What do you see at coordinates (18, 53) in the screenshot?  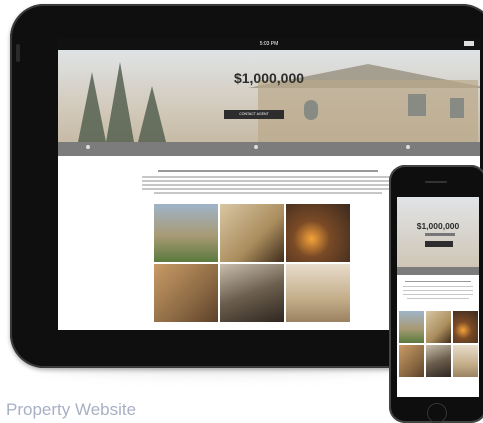 I see `tablet-side-button` at bounding box center [18, 53].